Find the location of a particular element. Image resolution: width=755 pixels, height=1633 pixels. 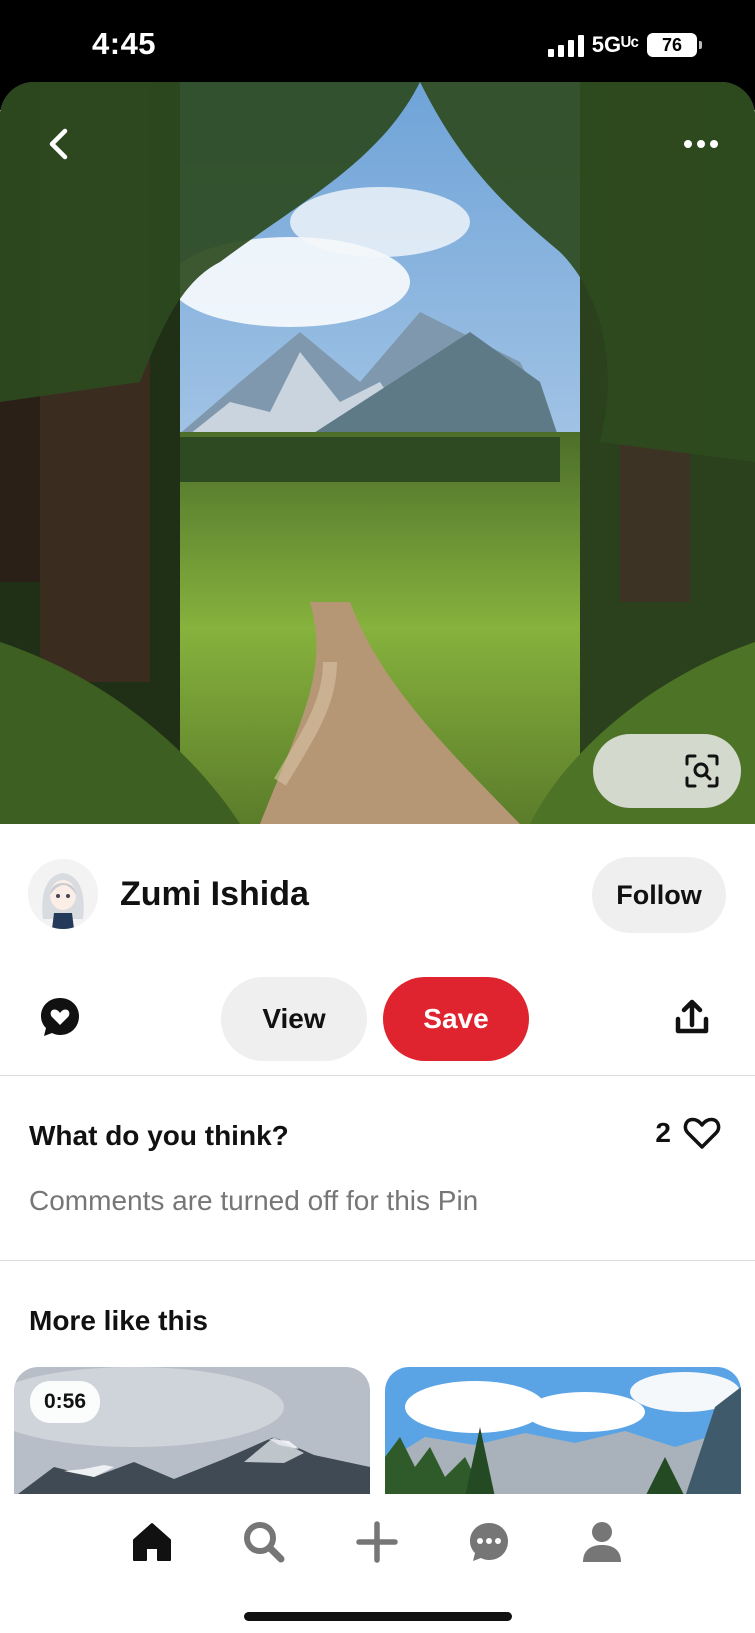

creator-name: Zumi Ishida is located at coordinates (214, 894).